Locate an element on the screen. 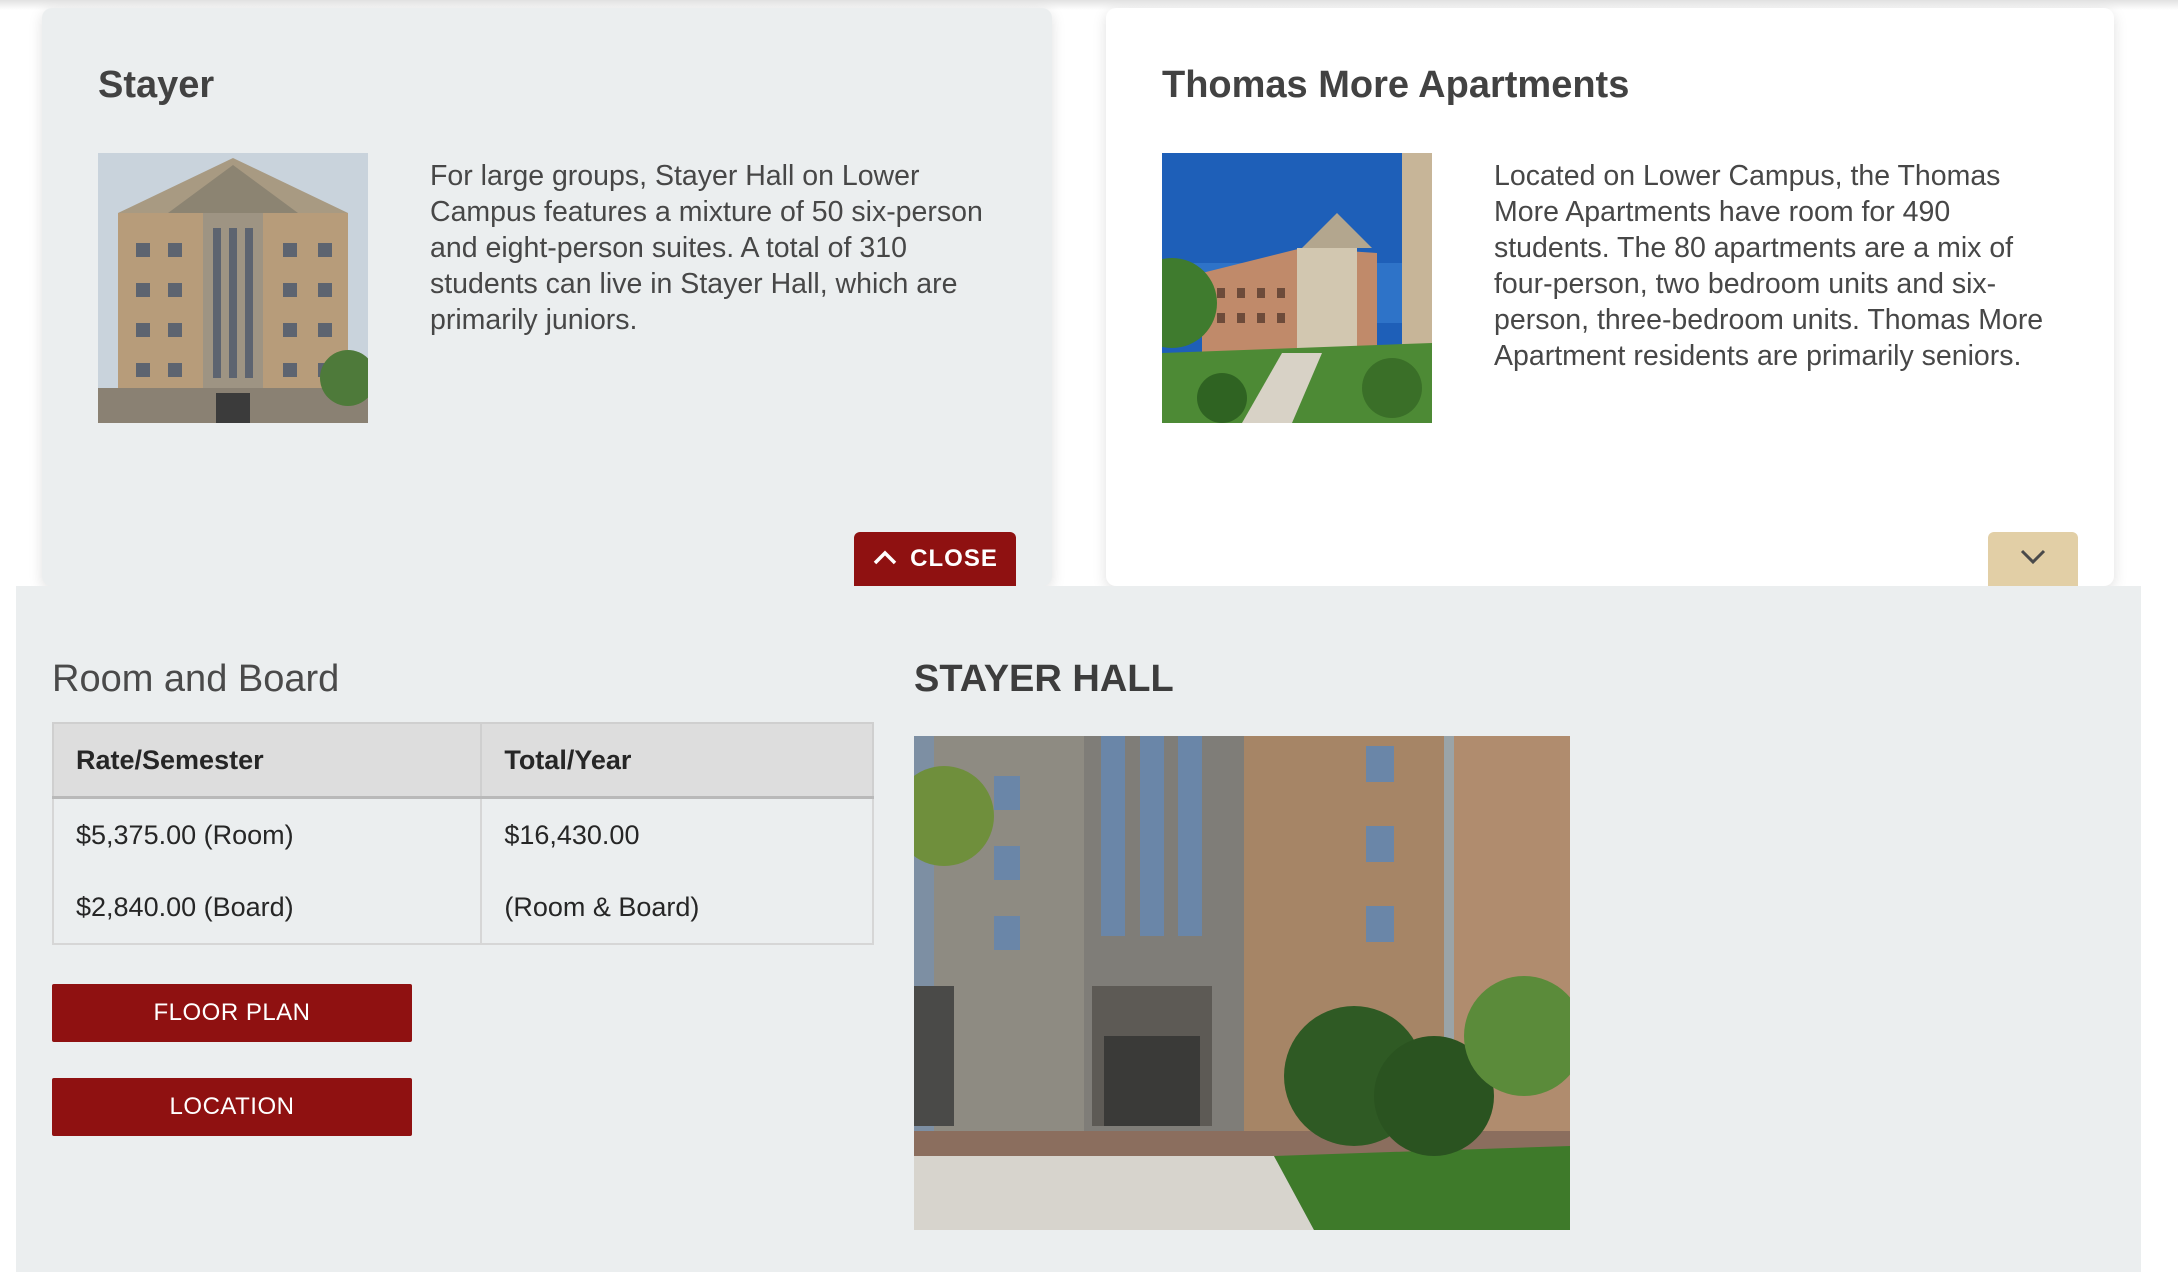 The image size is (2178, 1272). table-cell: (Room & Board) is located at coordinates (677, 908).